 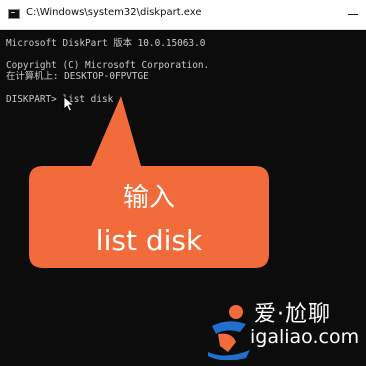 I want to click on console-line-computer: 在计算机上: DESKTOP-0FPVTGE, so click(x=77, y=76).